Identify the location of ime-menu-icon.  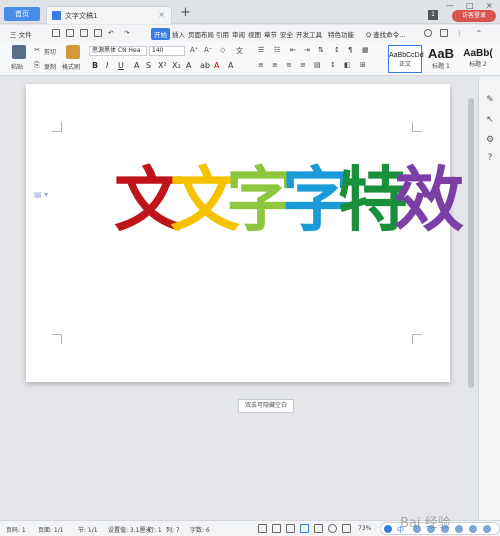
(487, 529).